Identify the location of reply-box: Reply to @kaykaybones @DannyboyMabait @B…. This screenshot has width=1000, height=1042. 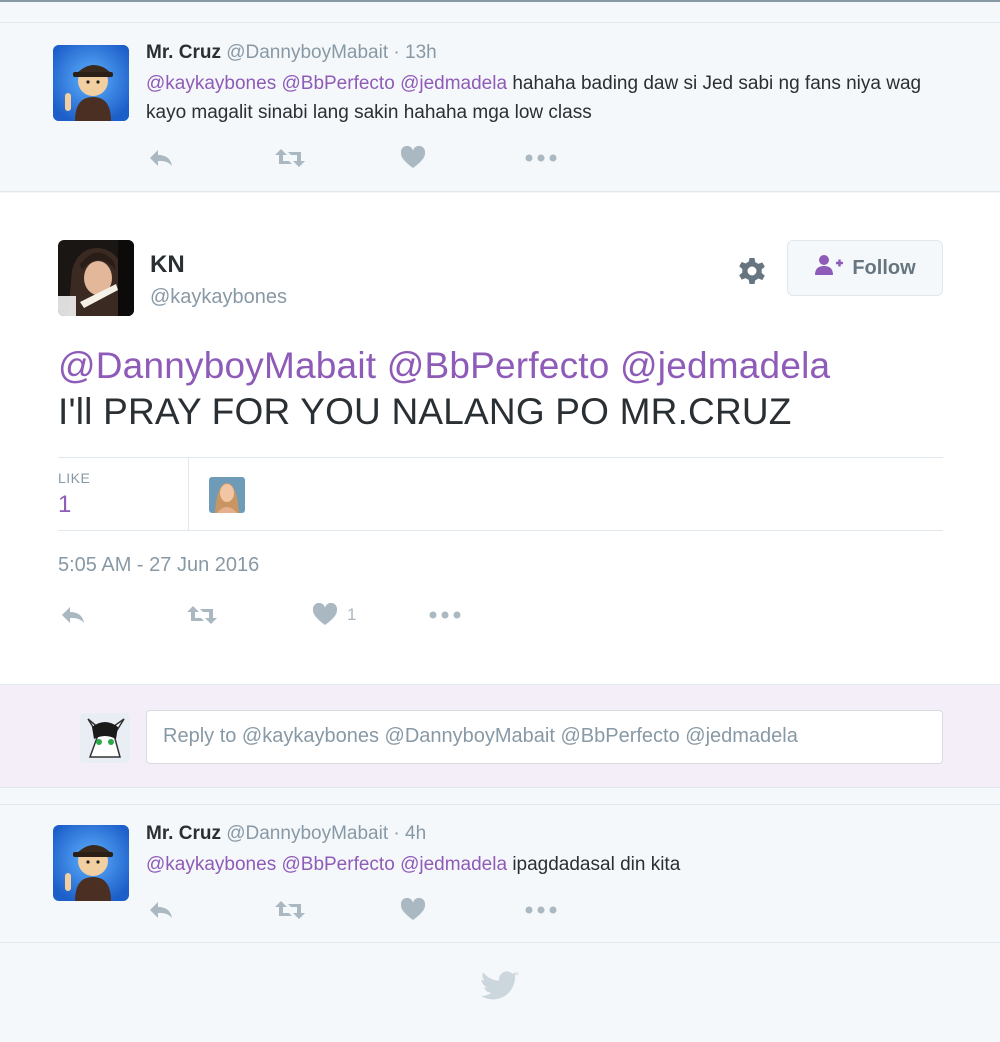
(500, 736).